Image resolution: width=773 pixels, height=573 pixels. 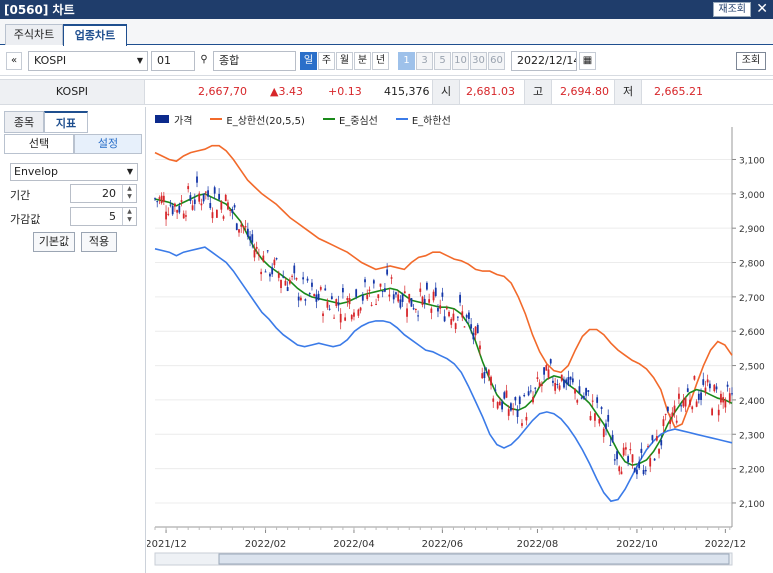 I want to click on tab-stock-chart: 주식차트, so click(x=34, y=34).